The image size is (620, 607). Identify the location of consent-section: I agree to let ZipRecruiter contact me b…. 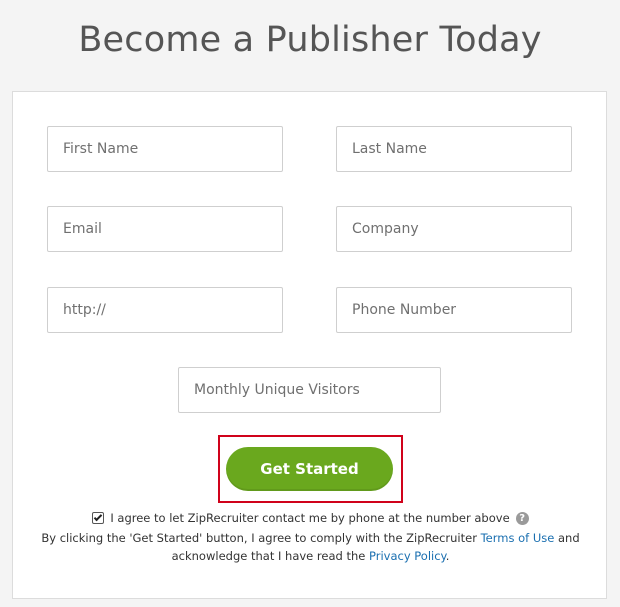
(310, 538).